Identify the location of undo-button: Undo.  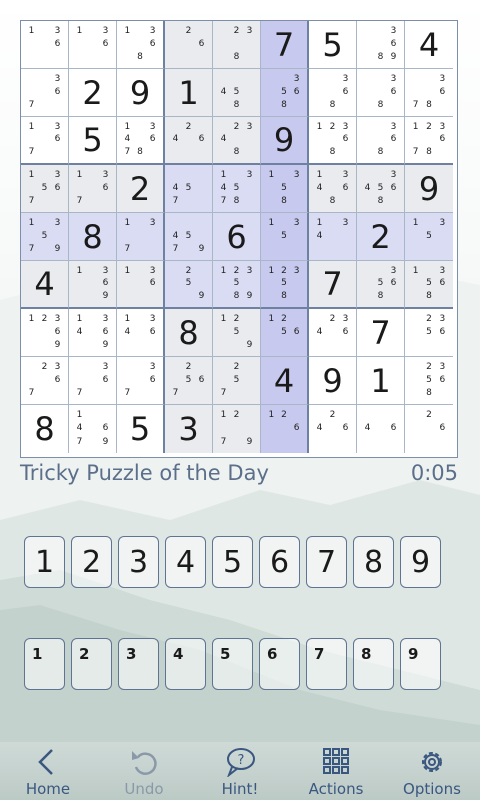
(144, 771).